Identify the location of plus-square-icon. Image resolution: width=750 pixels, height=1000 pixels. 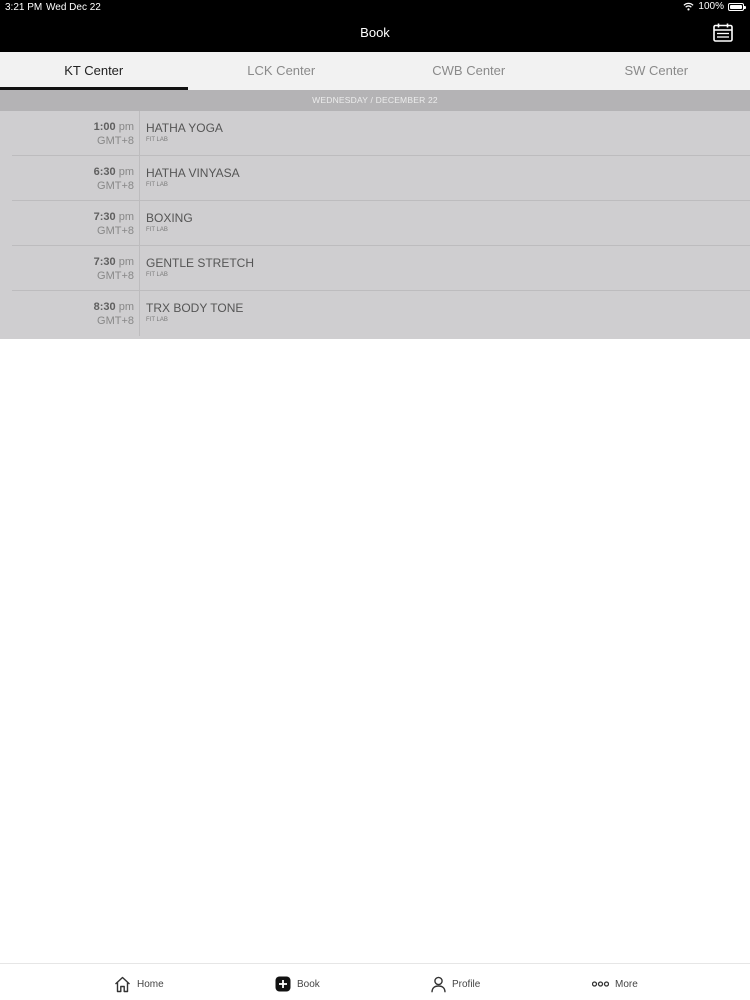
(283, 984).